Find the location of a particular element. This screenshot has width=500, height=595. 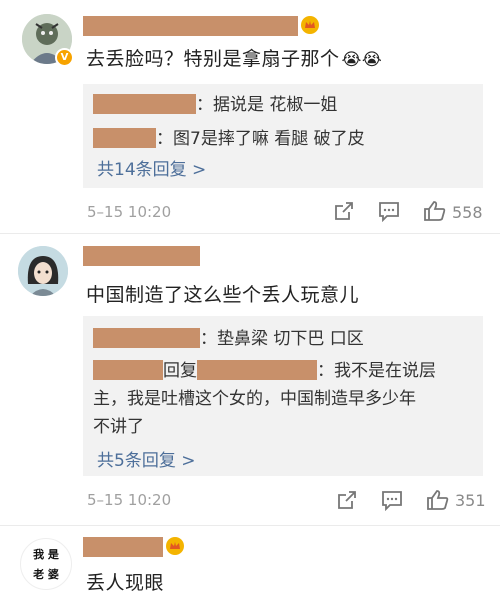

avatar-illustration-icon is located at coordinates (43, 271).